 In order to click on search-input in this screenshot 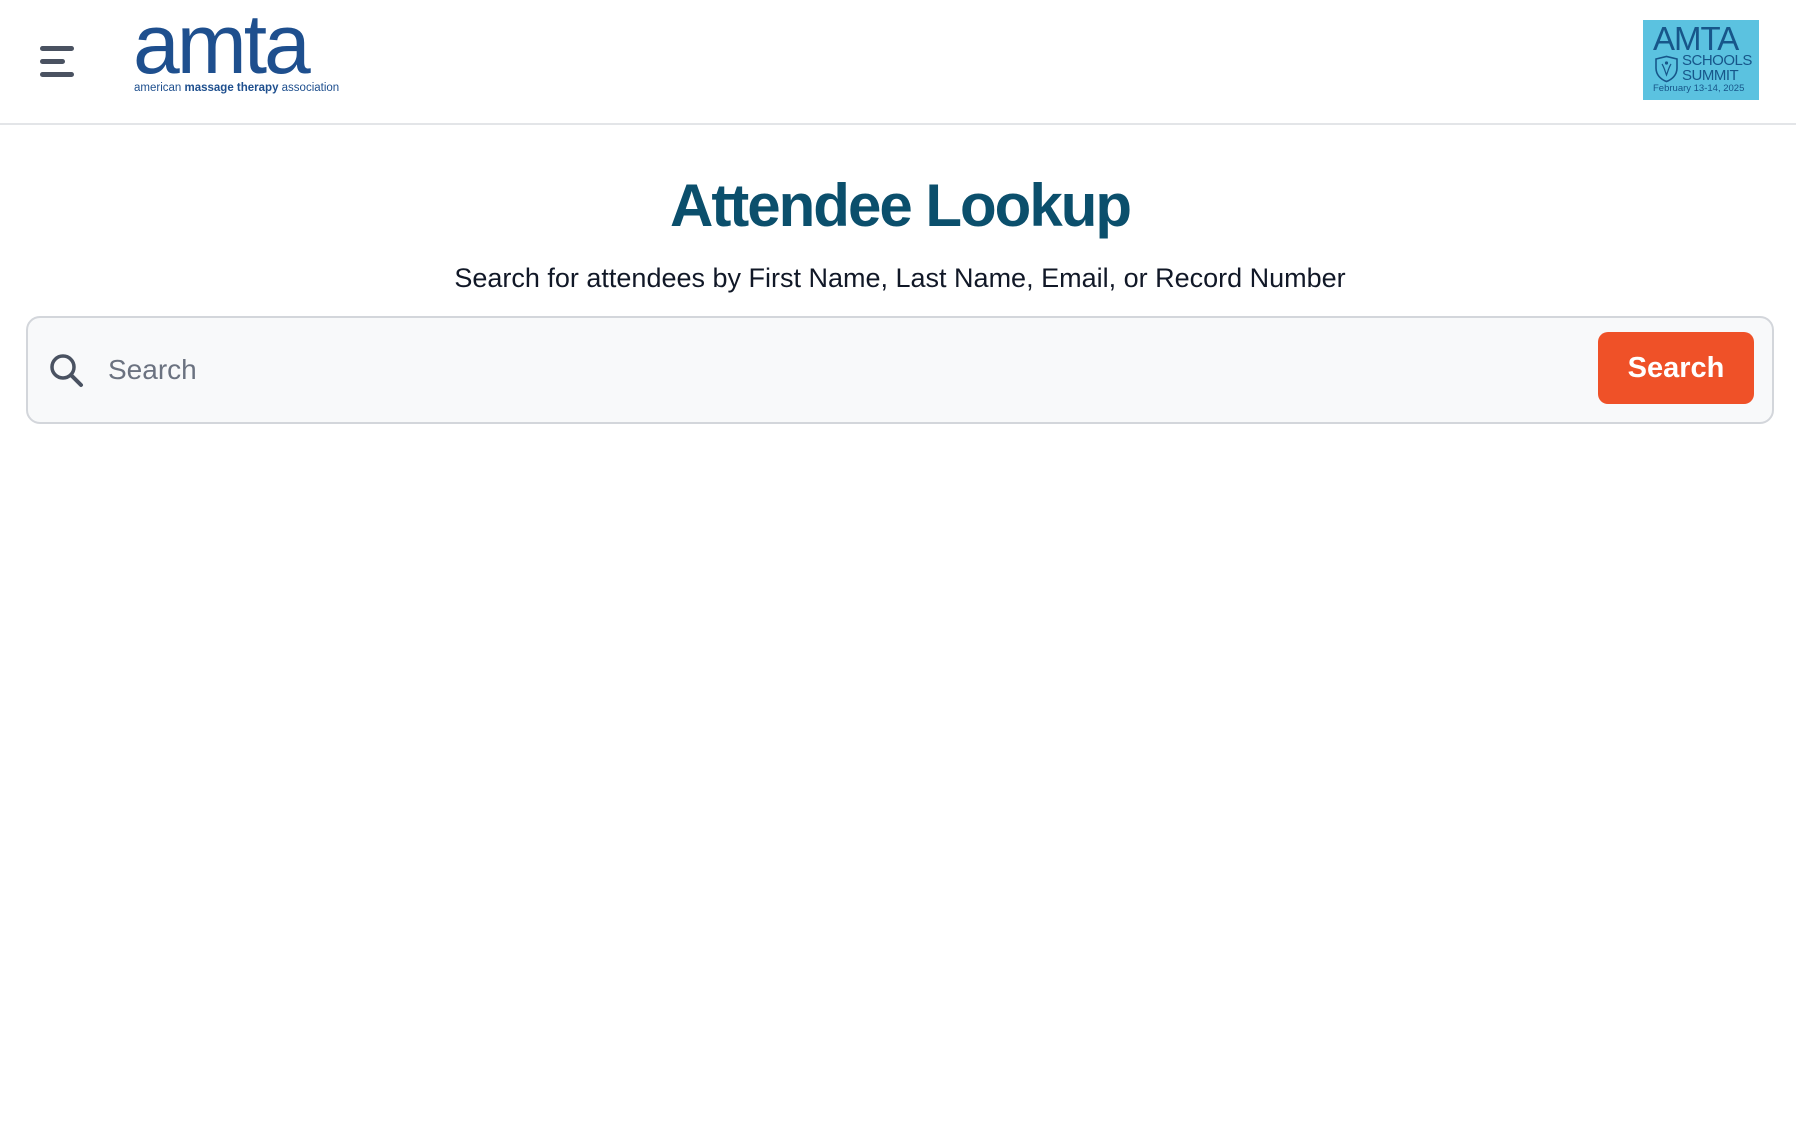, I will do `click(848, 370)`.